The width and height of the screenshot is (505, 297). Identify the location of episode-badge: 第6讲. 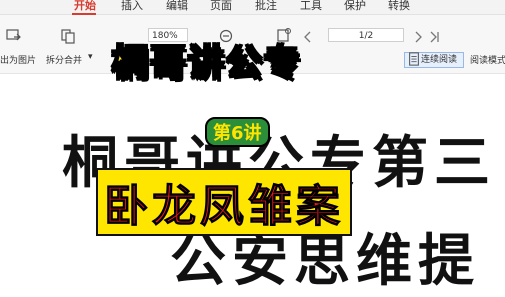
(237, 132).